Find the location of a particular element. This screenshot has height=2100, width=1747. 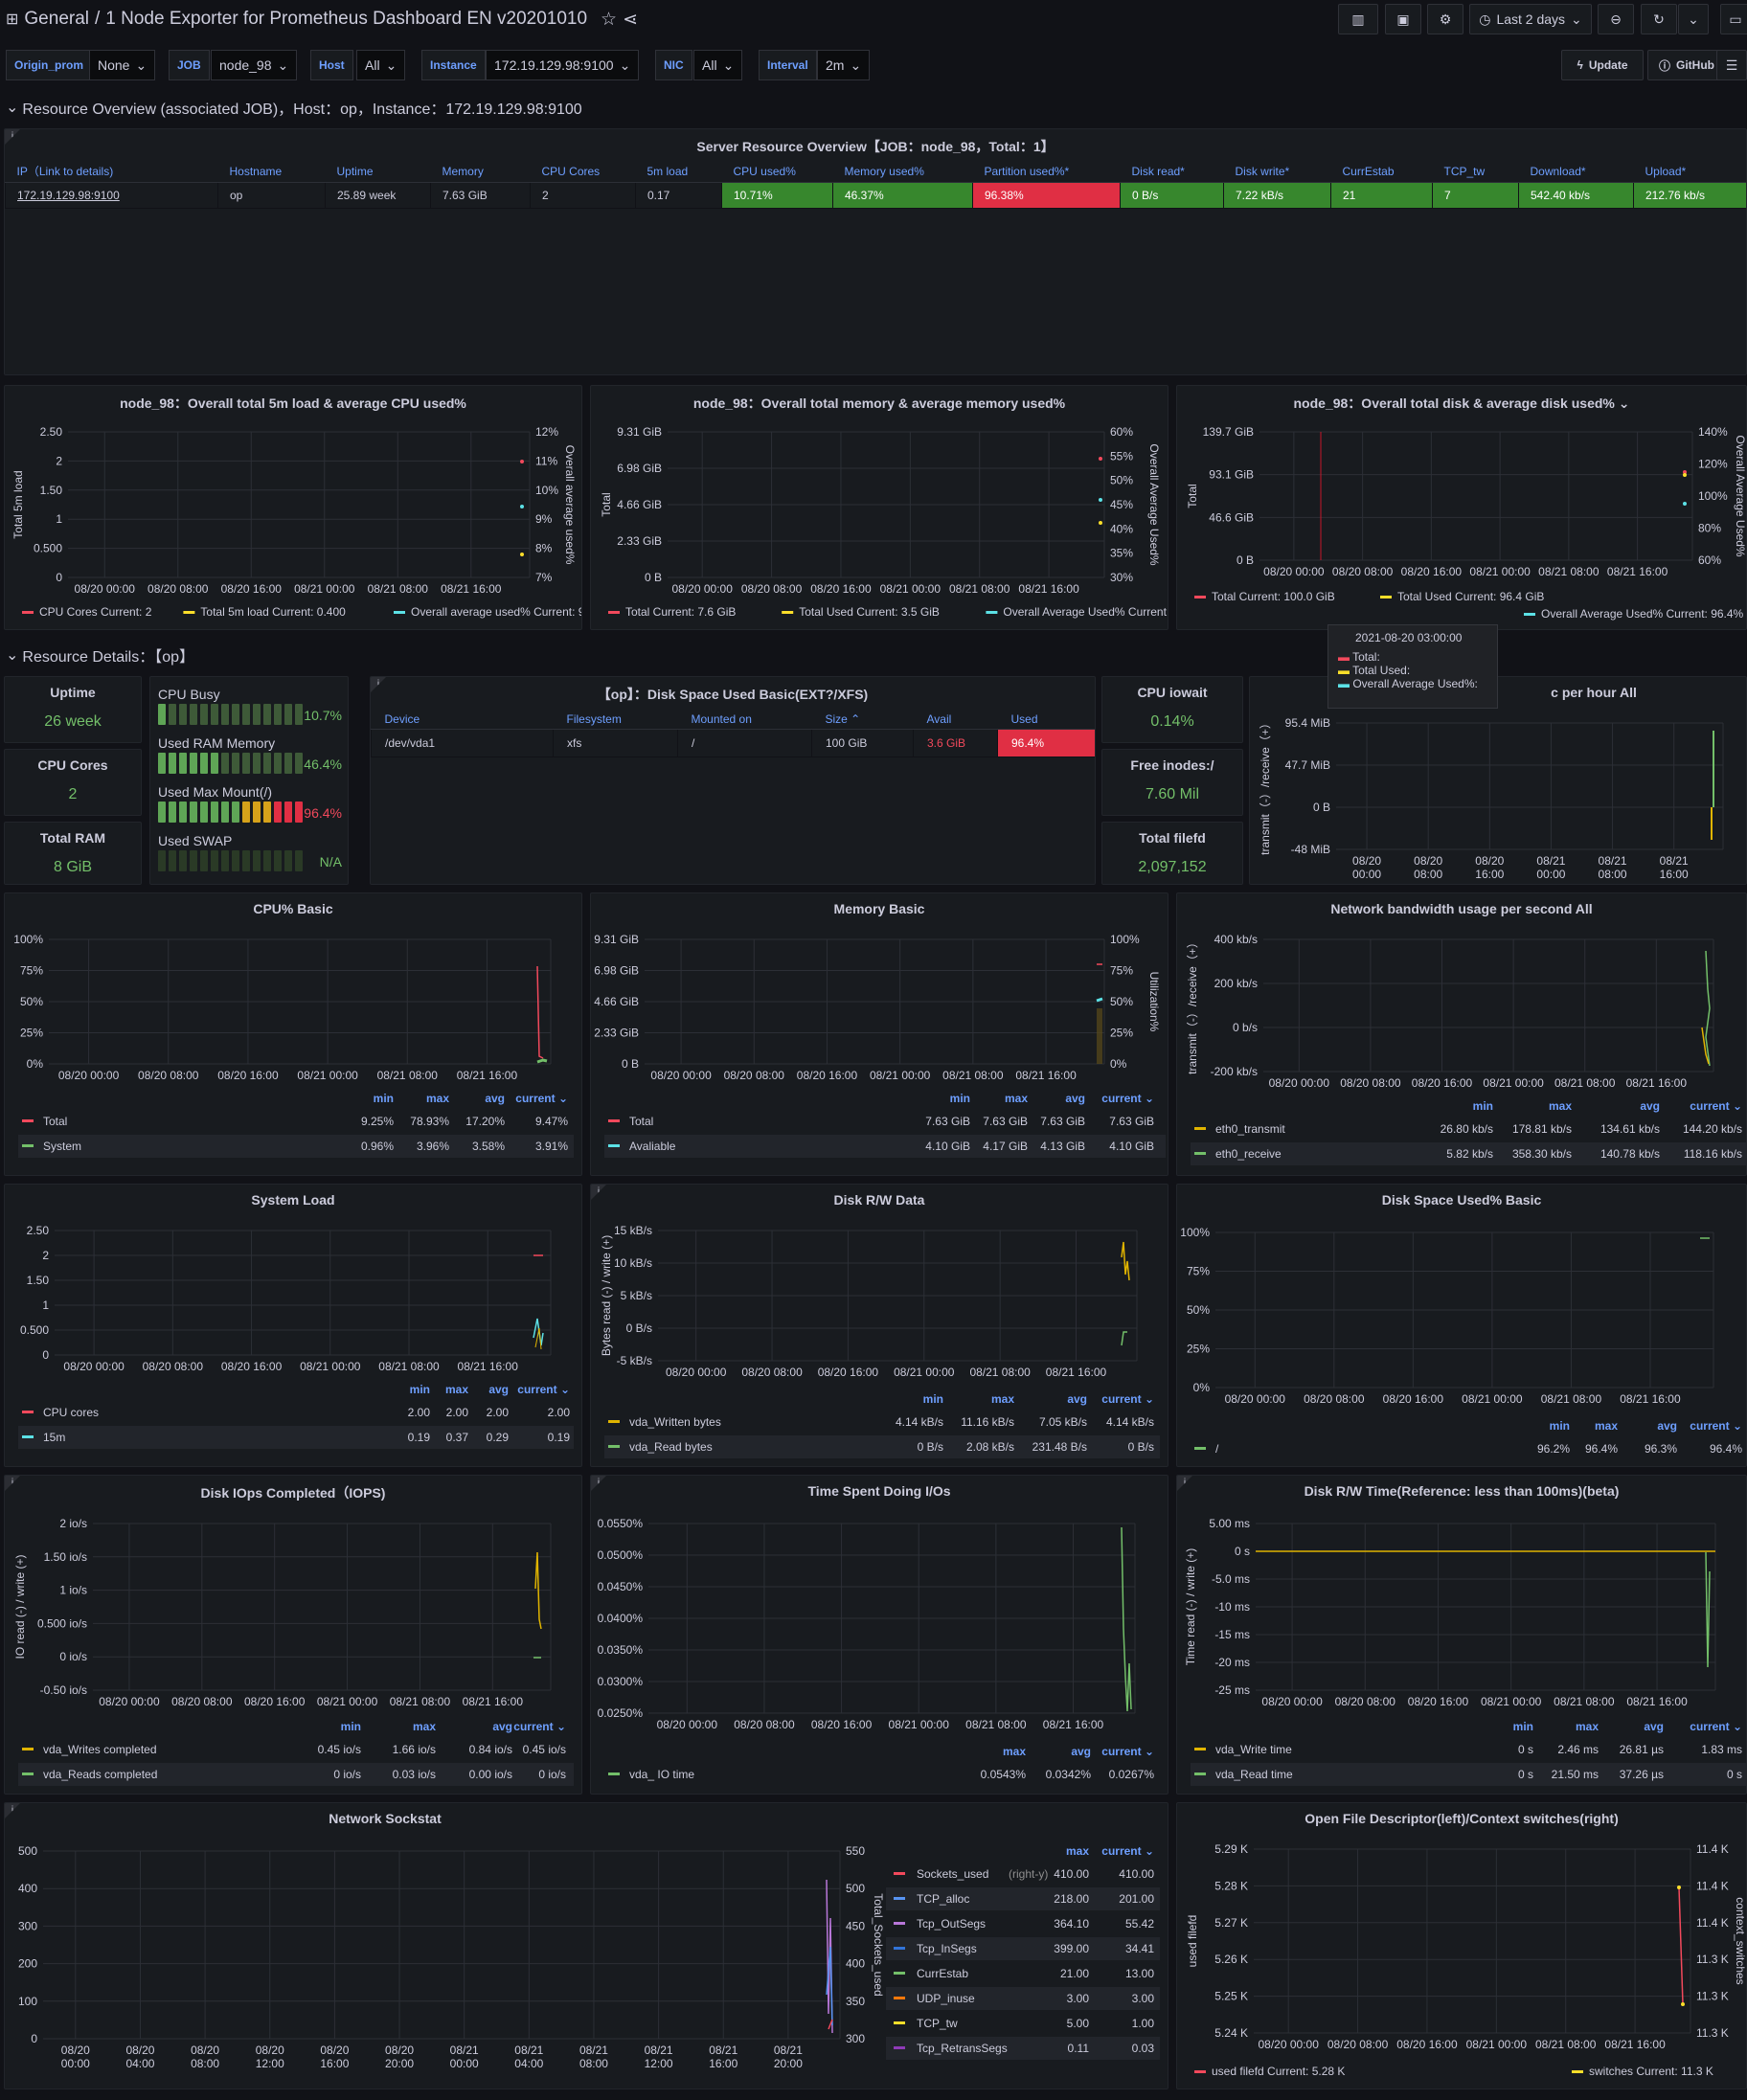

table-header: Disk write* is located at coordinates (1277, 171).